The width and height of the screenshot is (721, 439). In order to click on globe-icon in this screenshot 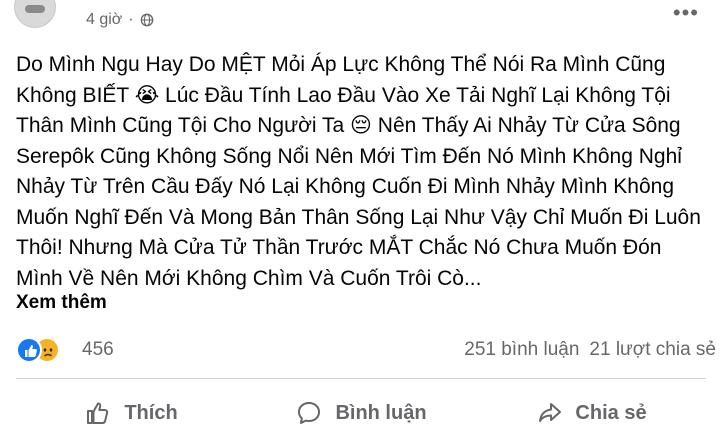, I will do `click(146, 20)`.